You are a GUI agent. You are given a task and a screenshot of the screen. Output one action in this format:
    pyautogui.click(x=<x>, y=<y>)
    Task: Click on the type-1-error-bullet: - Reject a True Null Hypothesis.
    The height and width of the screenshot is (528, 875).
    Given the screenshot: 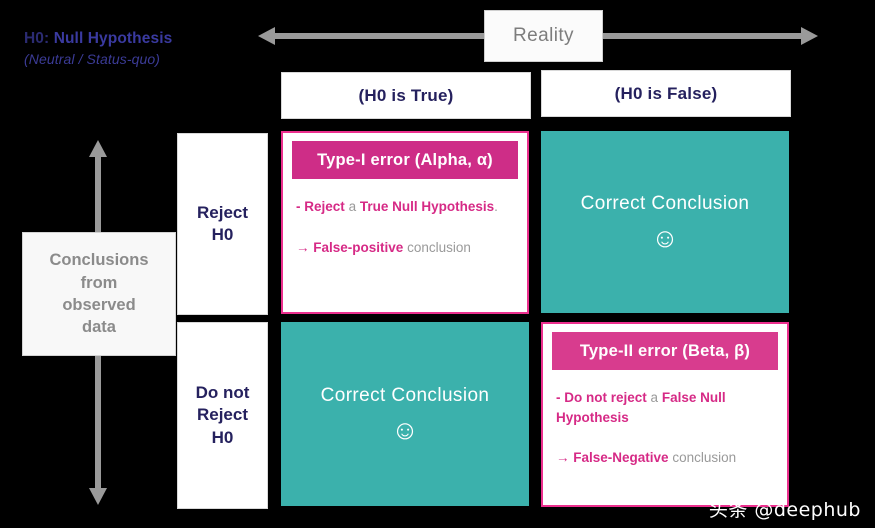 What is the action you would take?
    pyautogui.click(x=405, y=207)
    